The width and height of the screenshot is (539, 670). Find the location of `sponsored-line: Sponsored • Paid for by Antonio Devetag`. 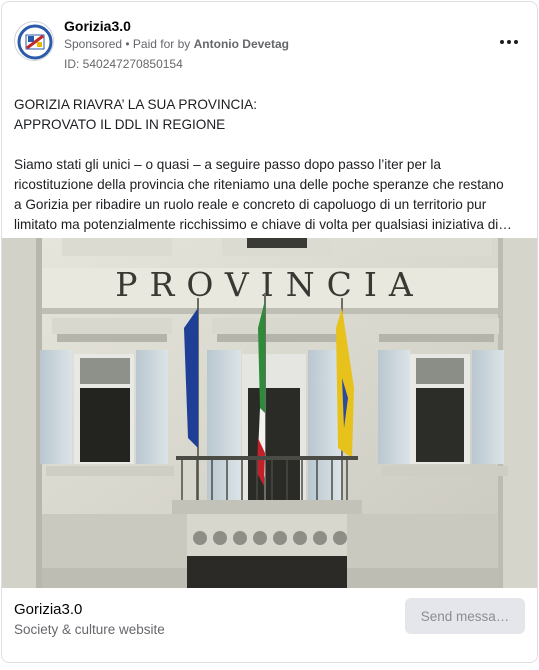

sponsored-line: Sponsored • Paid for by Antonio Devetag is located at coordinates (176, 44).